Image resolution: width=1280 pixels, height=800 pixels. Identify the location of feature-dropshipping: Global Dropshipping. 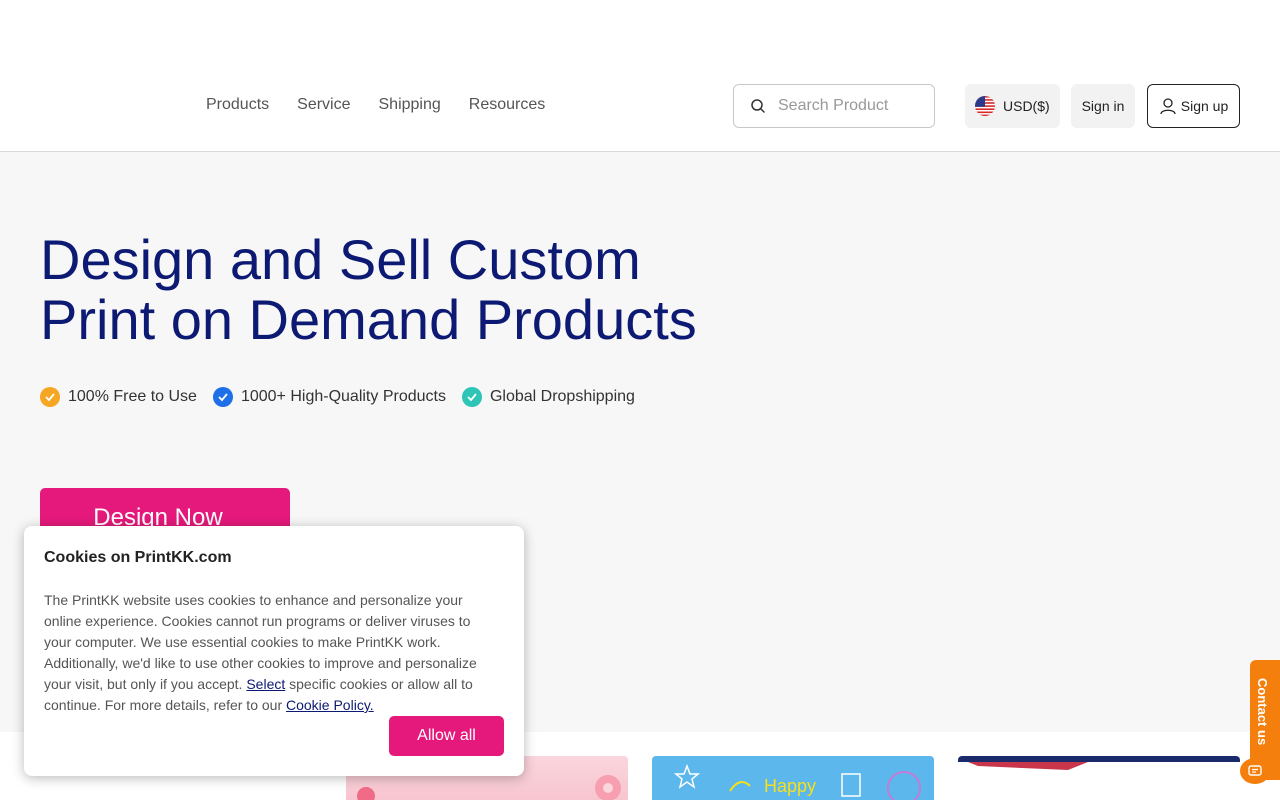
(548, 397).